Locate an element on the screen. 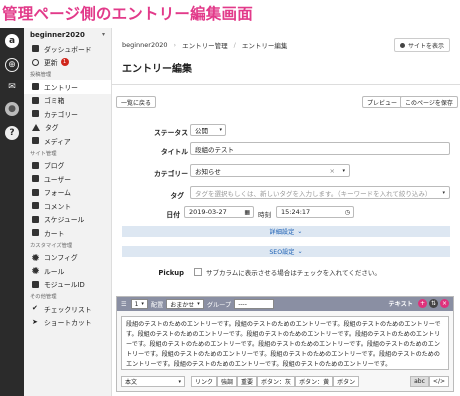 The height and width of the screenshot is (396, 460). site-switcher: beginner2020 ▾ is located at coordinates (67, 35).